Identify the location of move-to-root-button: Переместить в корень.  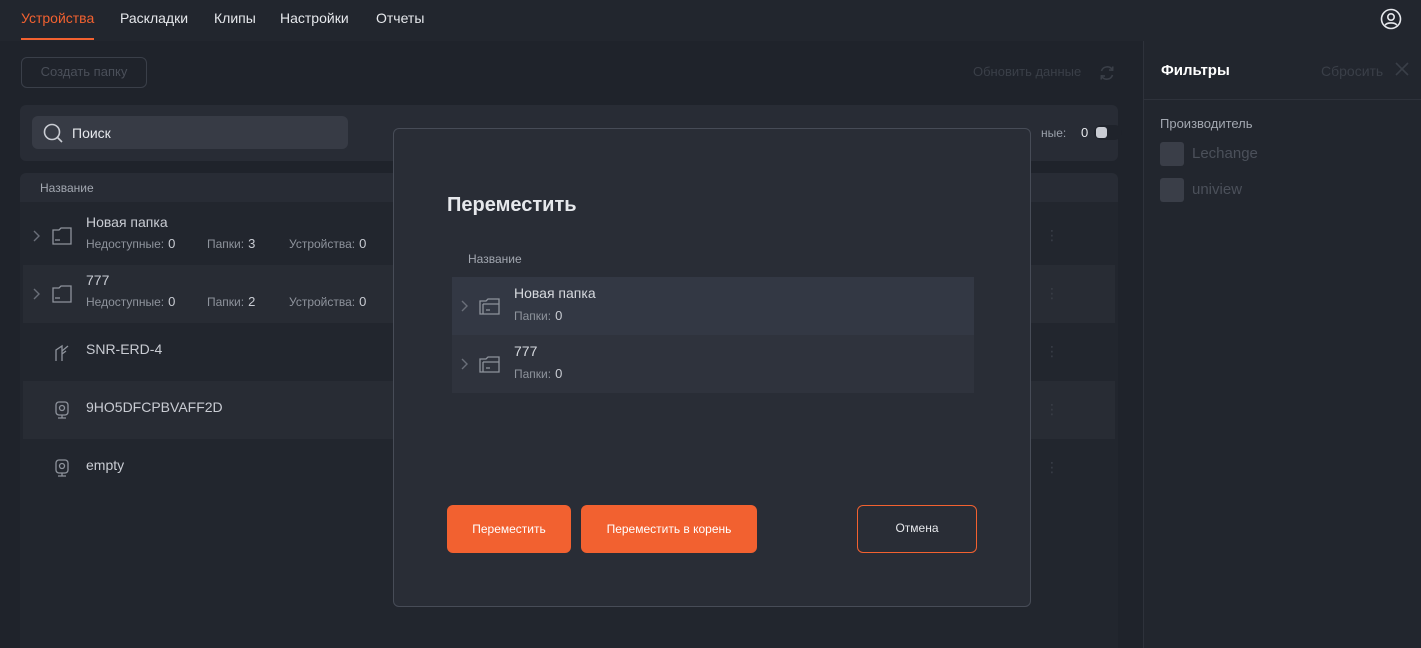
(669, 529).